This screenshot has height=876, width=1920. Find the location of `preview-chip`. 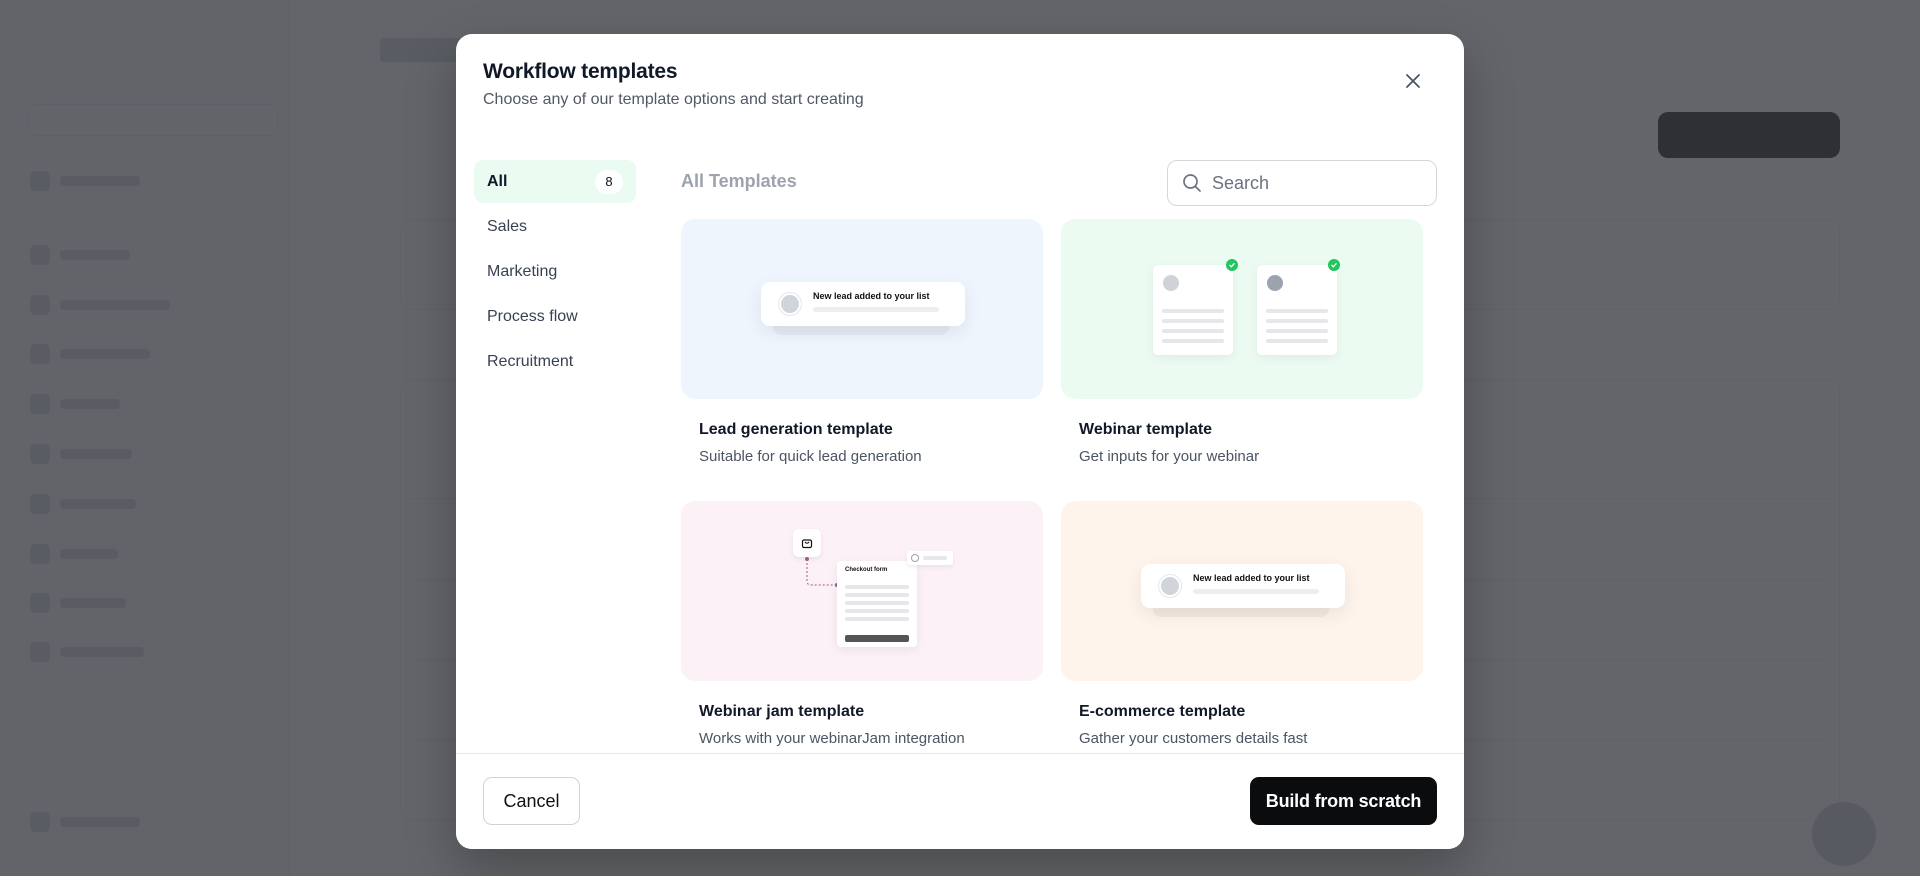

preview-chip is located at coordinates (930, 558).